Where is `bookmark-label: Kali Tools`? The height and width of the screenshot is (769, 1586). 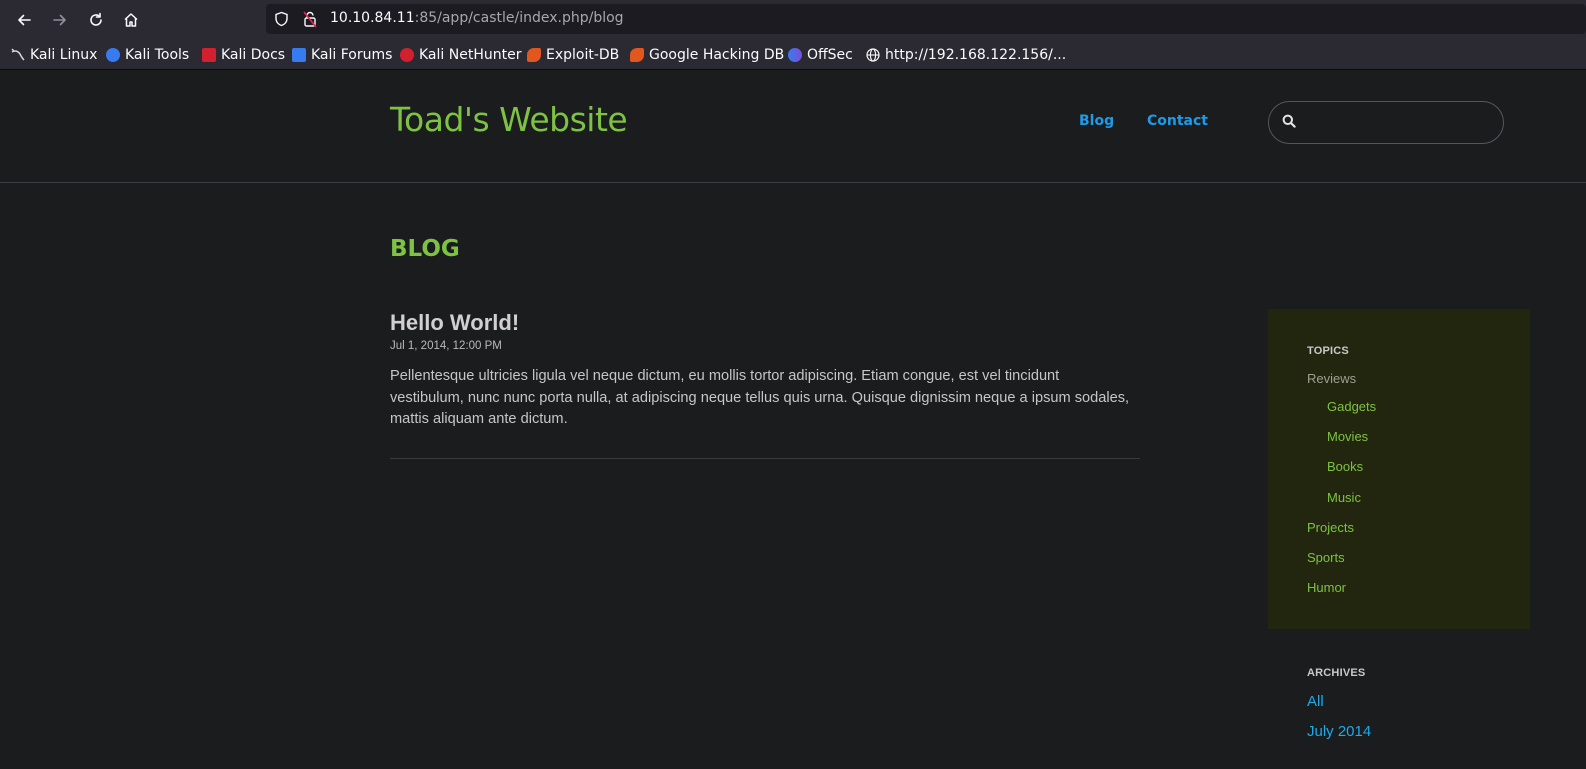
bookmark-label: Kali Tools is located at coordinates (157, 55).